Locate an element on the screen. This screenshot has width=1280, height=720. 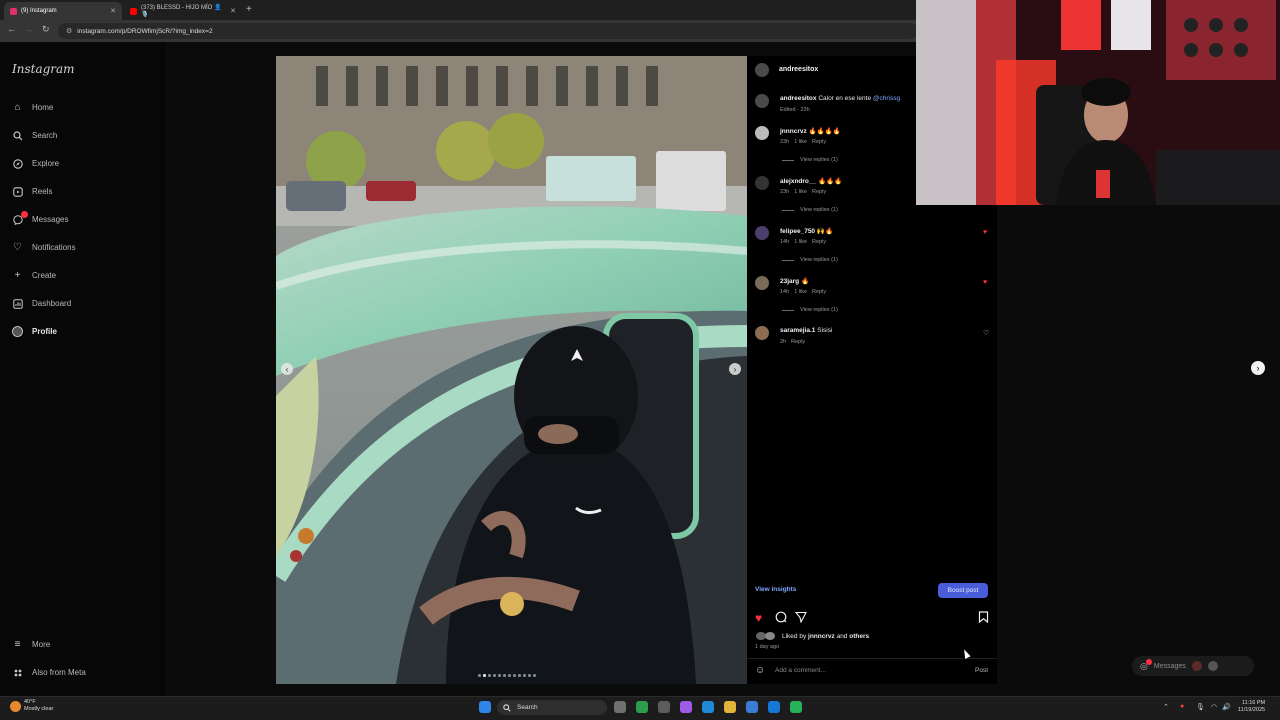
emoji-icon: ☺ is located at coordinates (760, 670).